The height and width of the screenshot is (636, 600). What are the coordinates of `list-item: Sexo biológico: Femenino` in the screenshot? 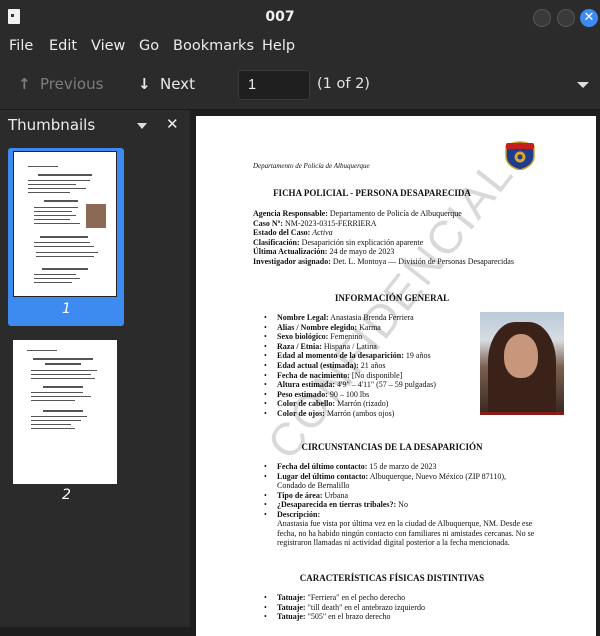 It's located at (350, 337).